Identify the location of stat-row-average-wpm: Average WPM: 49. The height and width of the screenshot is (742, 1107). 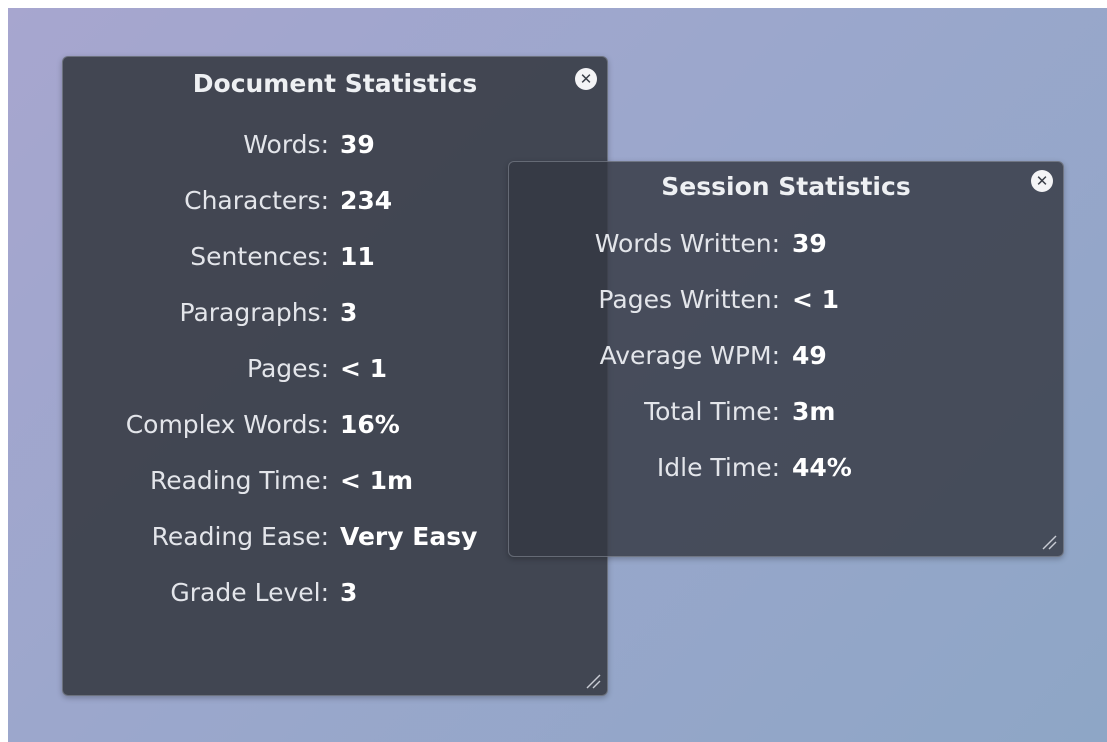
(786, 369).